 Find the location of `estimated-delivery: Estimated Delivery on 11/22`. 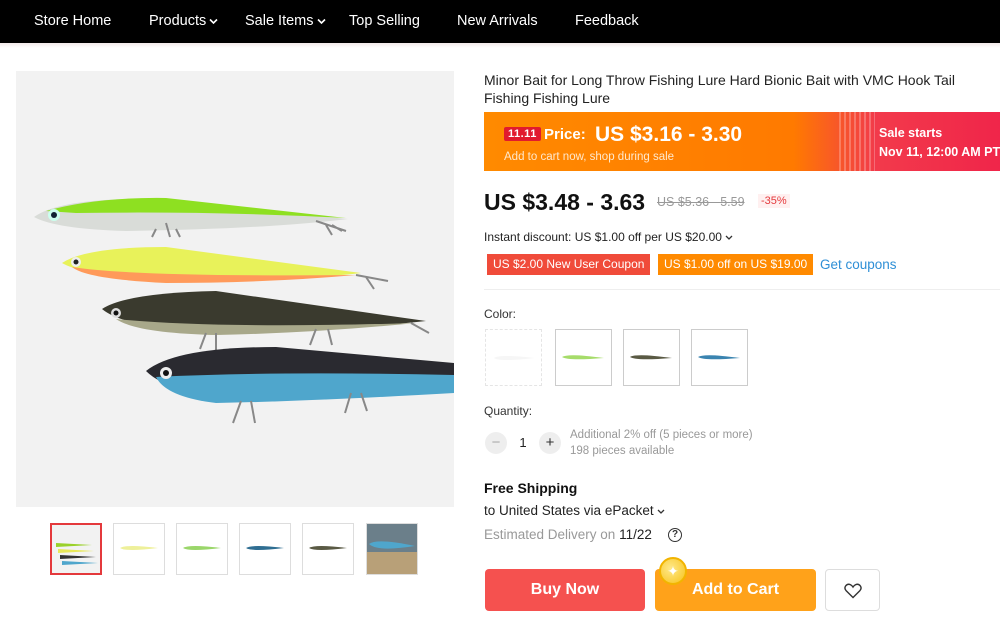

estimated-delivery: Estimated Delivery on 11/22 is located at coordinates (568, 534).